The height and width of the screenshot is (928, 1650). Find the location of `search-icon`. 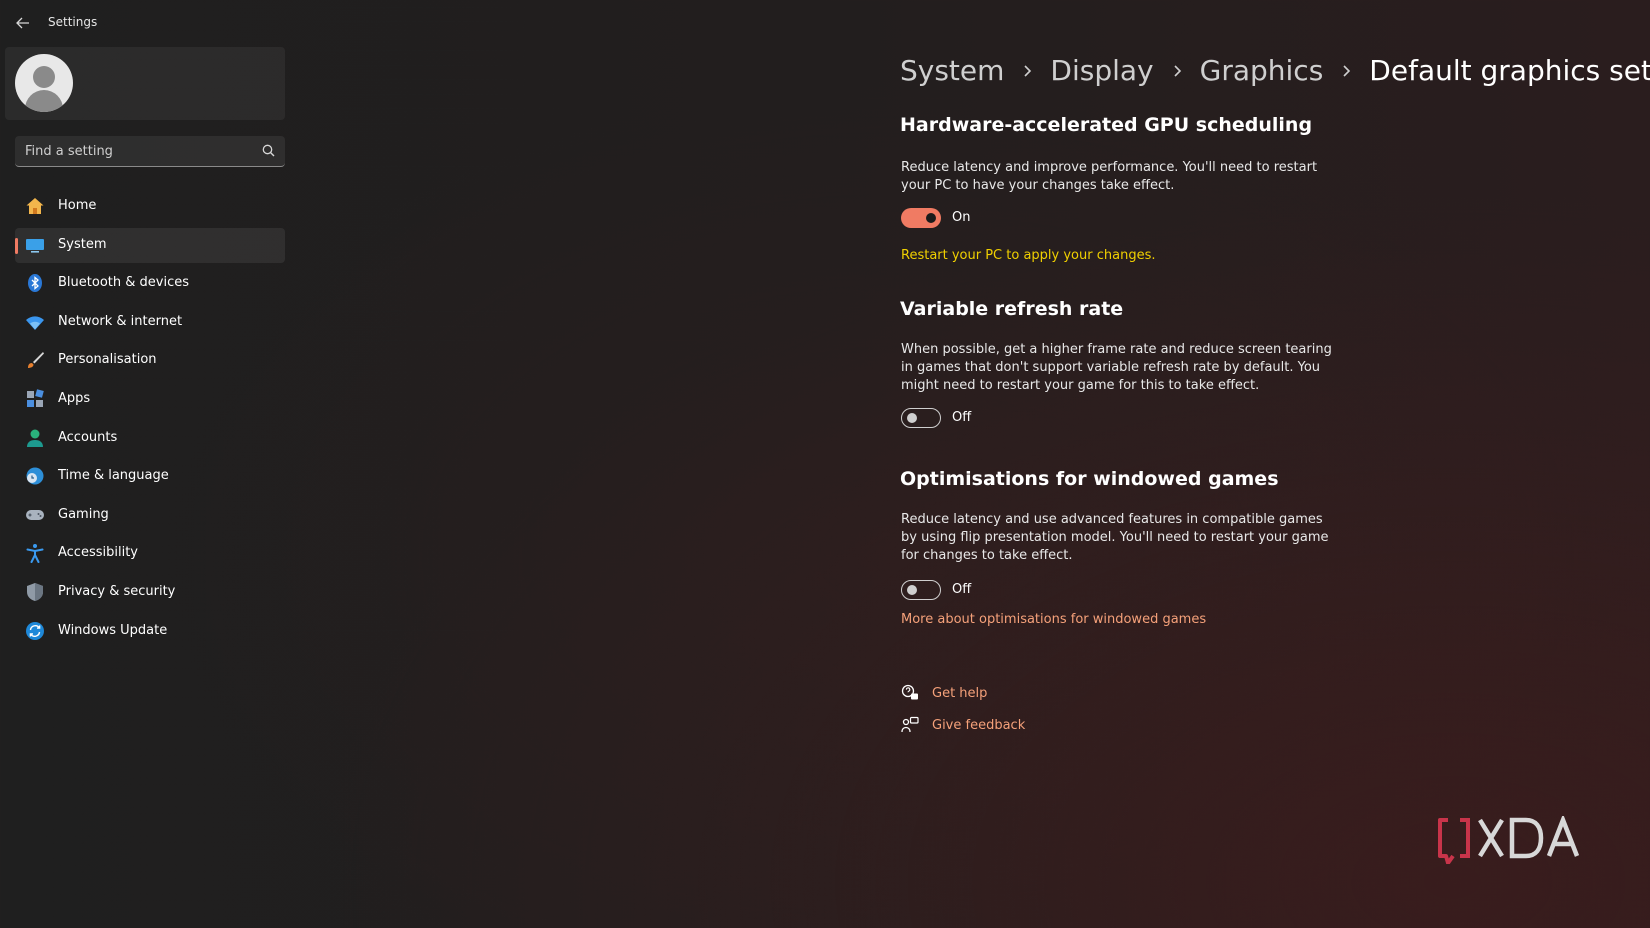

search-icon is located at coordinates (268, 150).